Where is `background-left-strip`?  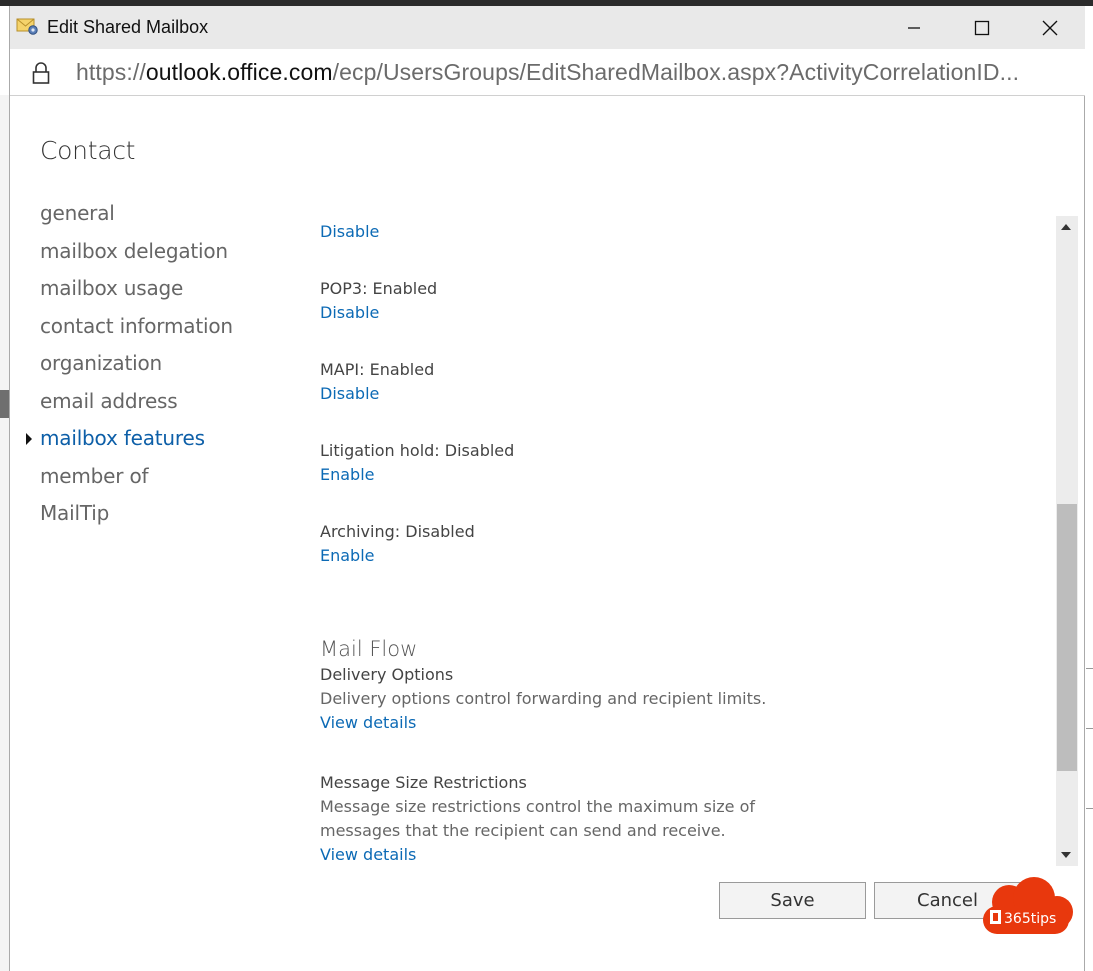
background-left-strip is located at coordinates (4, 533).